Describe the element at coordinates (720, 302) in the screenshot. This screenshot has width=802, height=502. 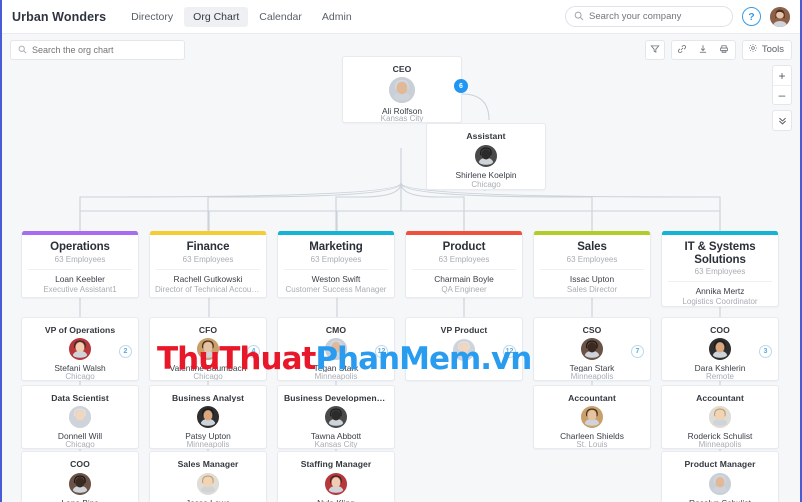
I see `department-lead-role: Logistics Coordinator` at that location.